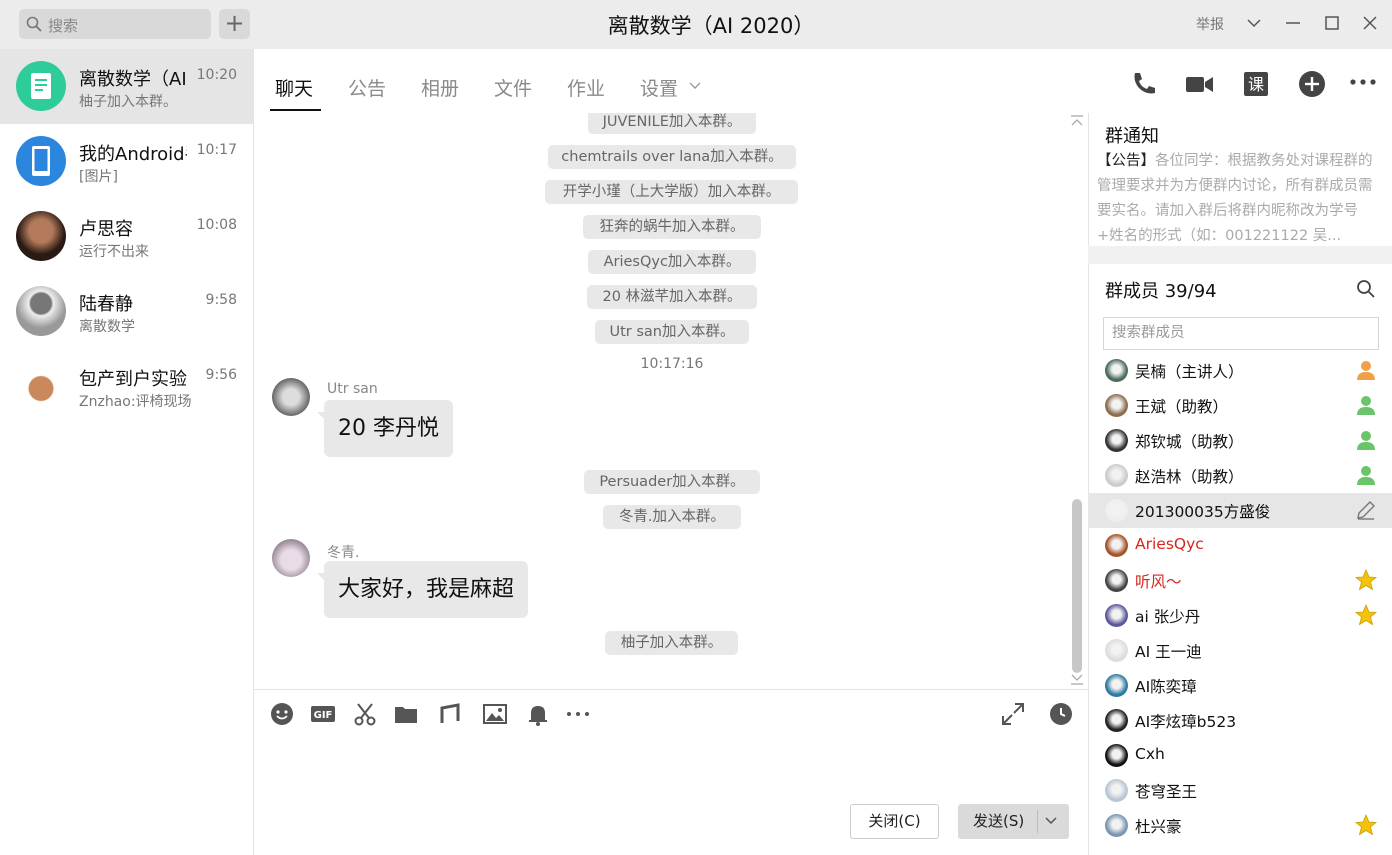 The image size is (1392, 855). What do you see at coordinates (352, 389) in the screenshot?
I see `message-sender: Utr san` at bounding box center [352, 389].